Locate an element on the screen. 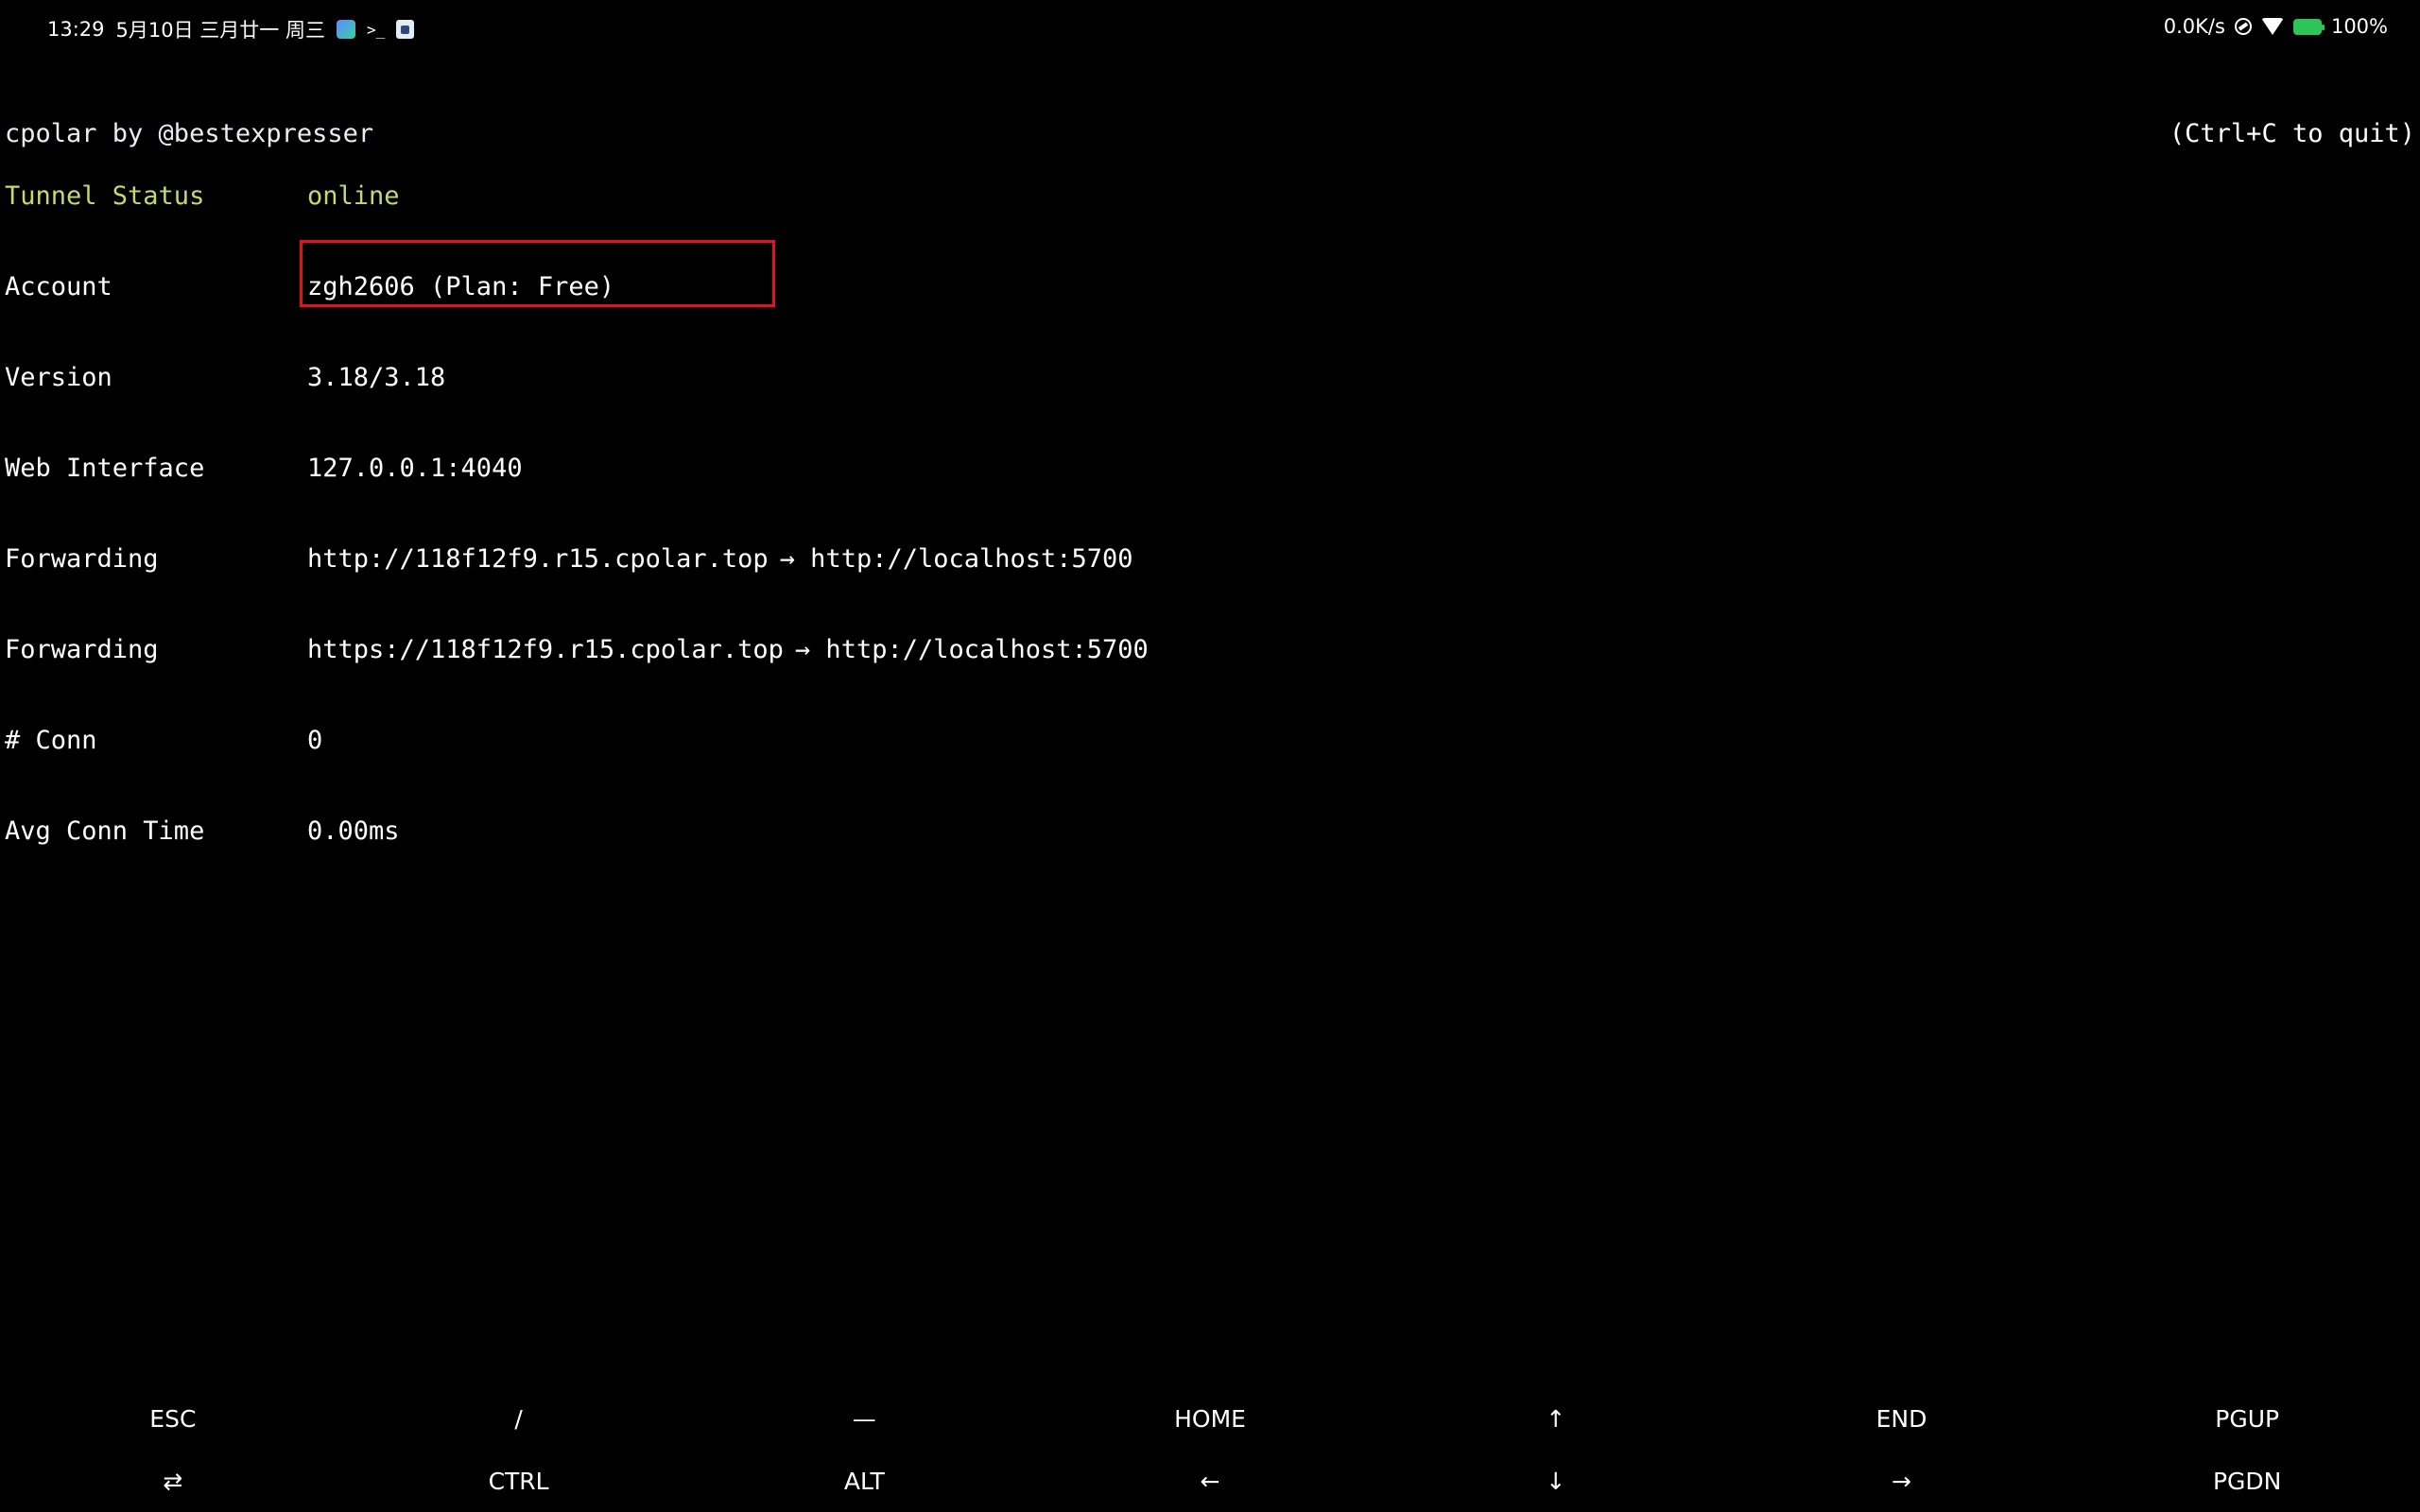 The width and height of the screenshot is (2420, 1512). row-label: Account is located at coordinates (58, 286).